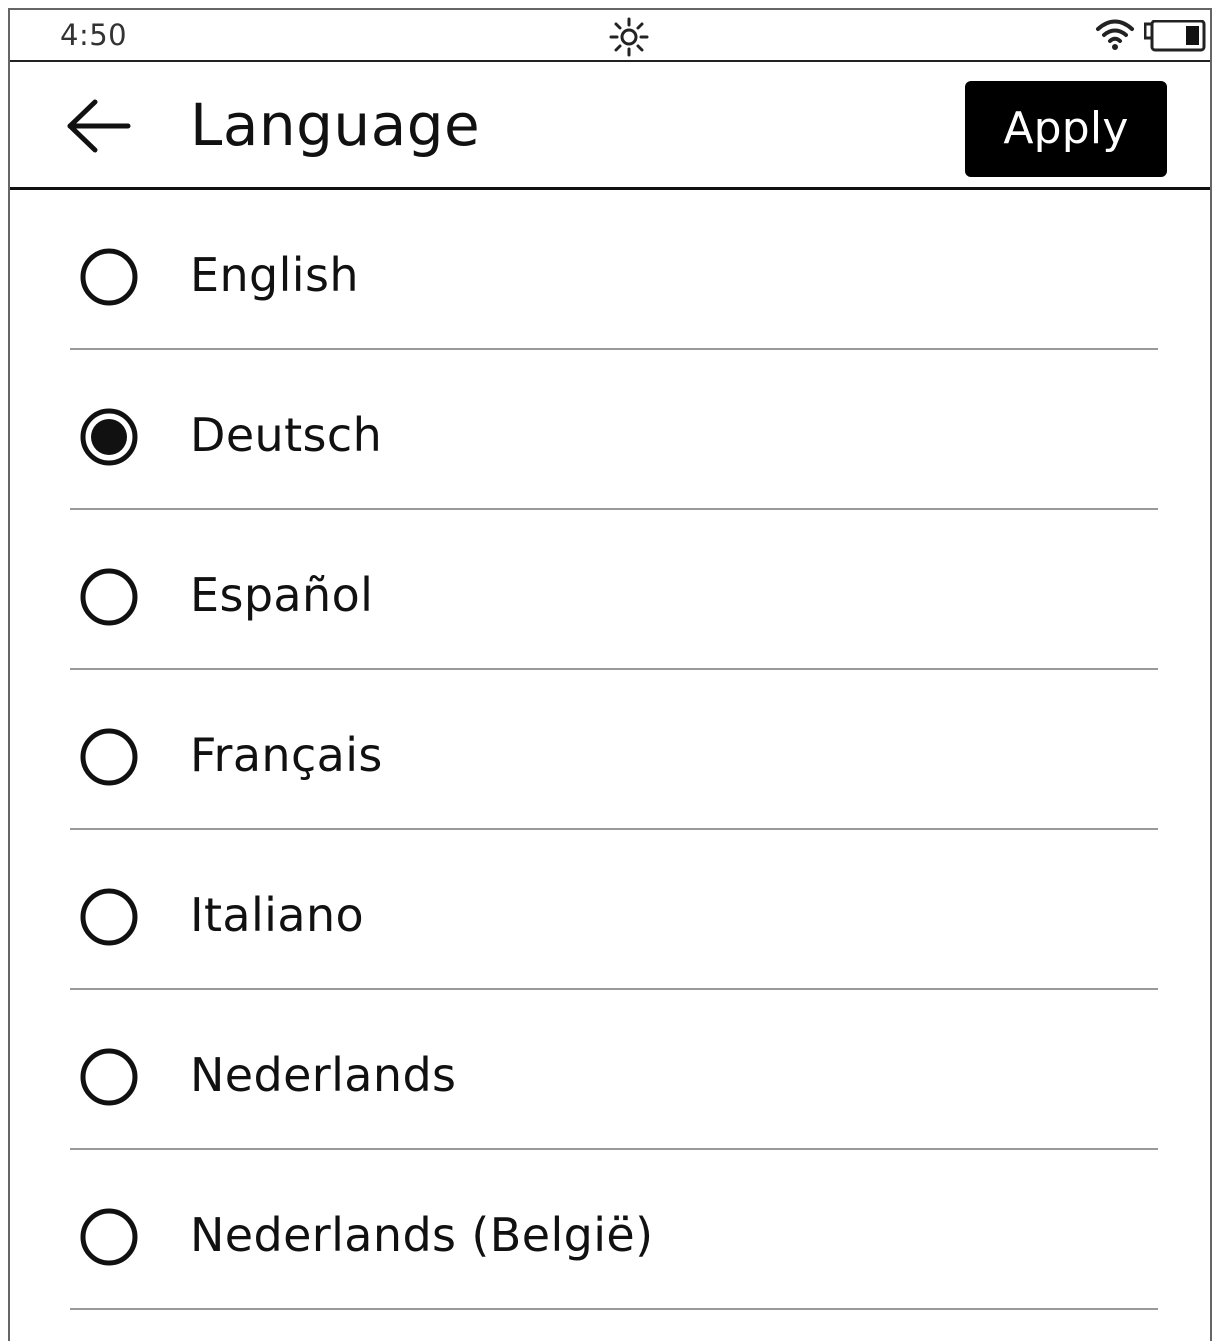  What do you see at coordinates (277, 915) in the screenshot?
I see `language-label: Italiano` at bounding box center [277, 915].